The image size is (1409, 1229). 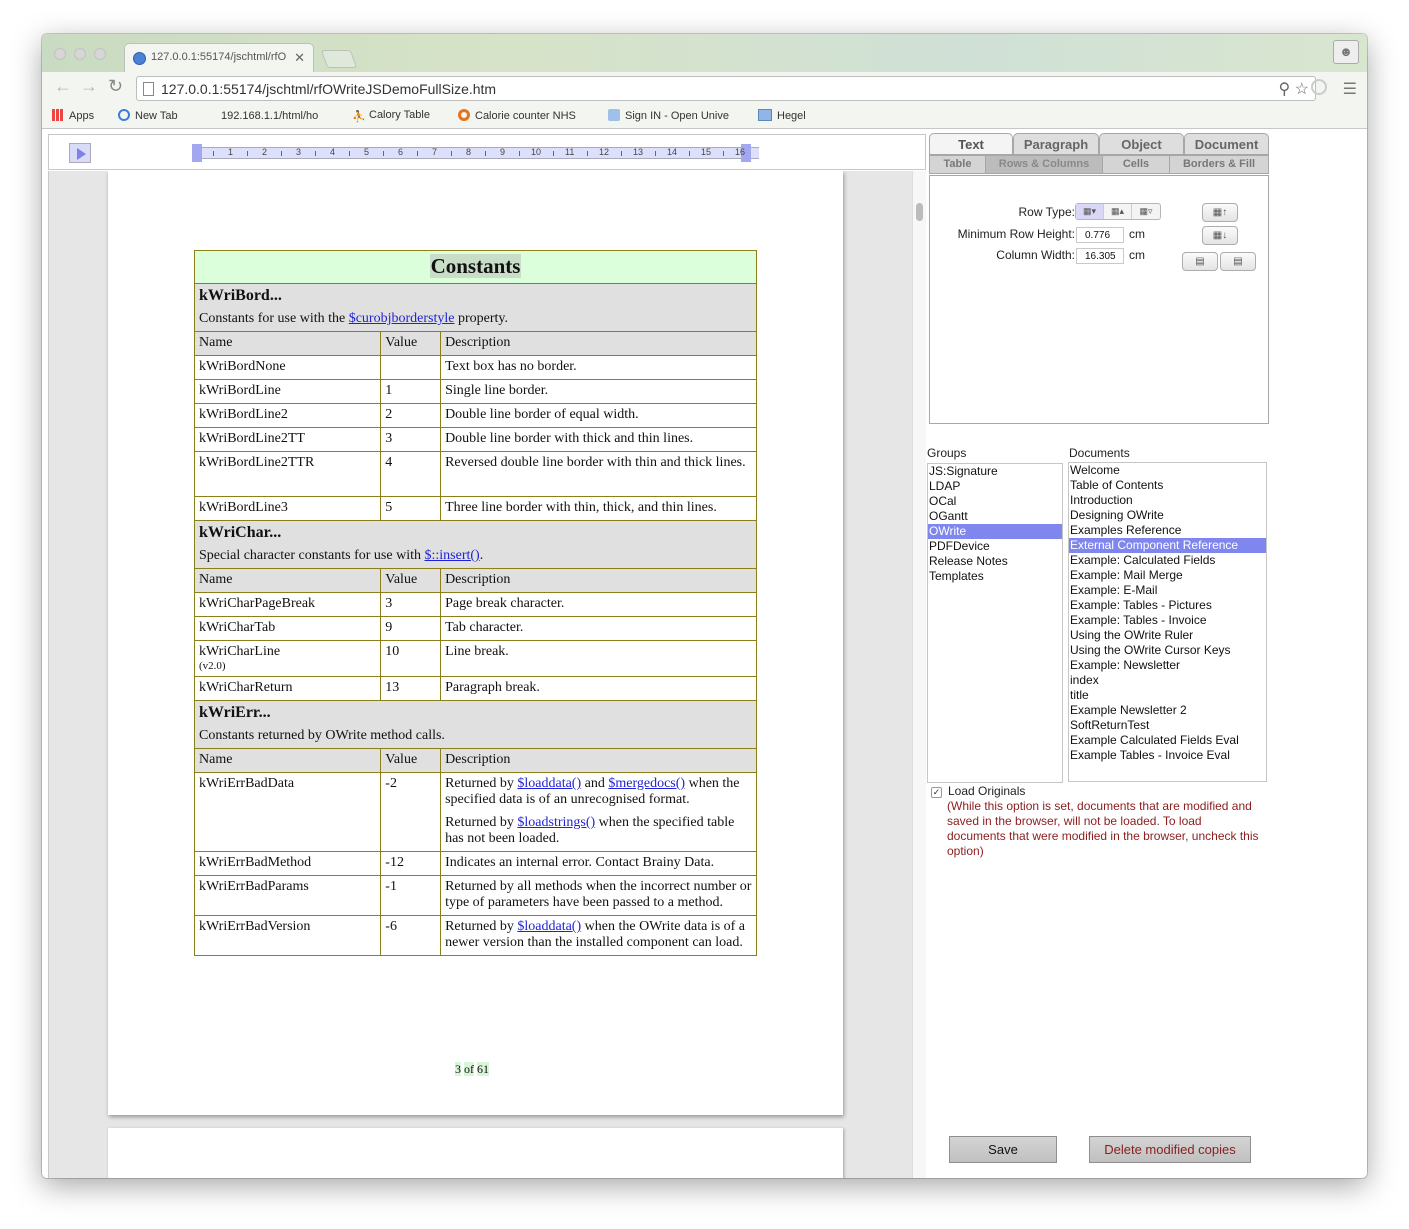 What do you see at coordinates (1219, 164) in the screenshot?
I see `tab-borders-fill: Borders & Fill` at bounding box center [1219, 164].